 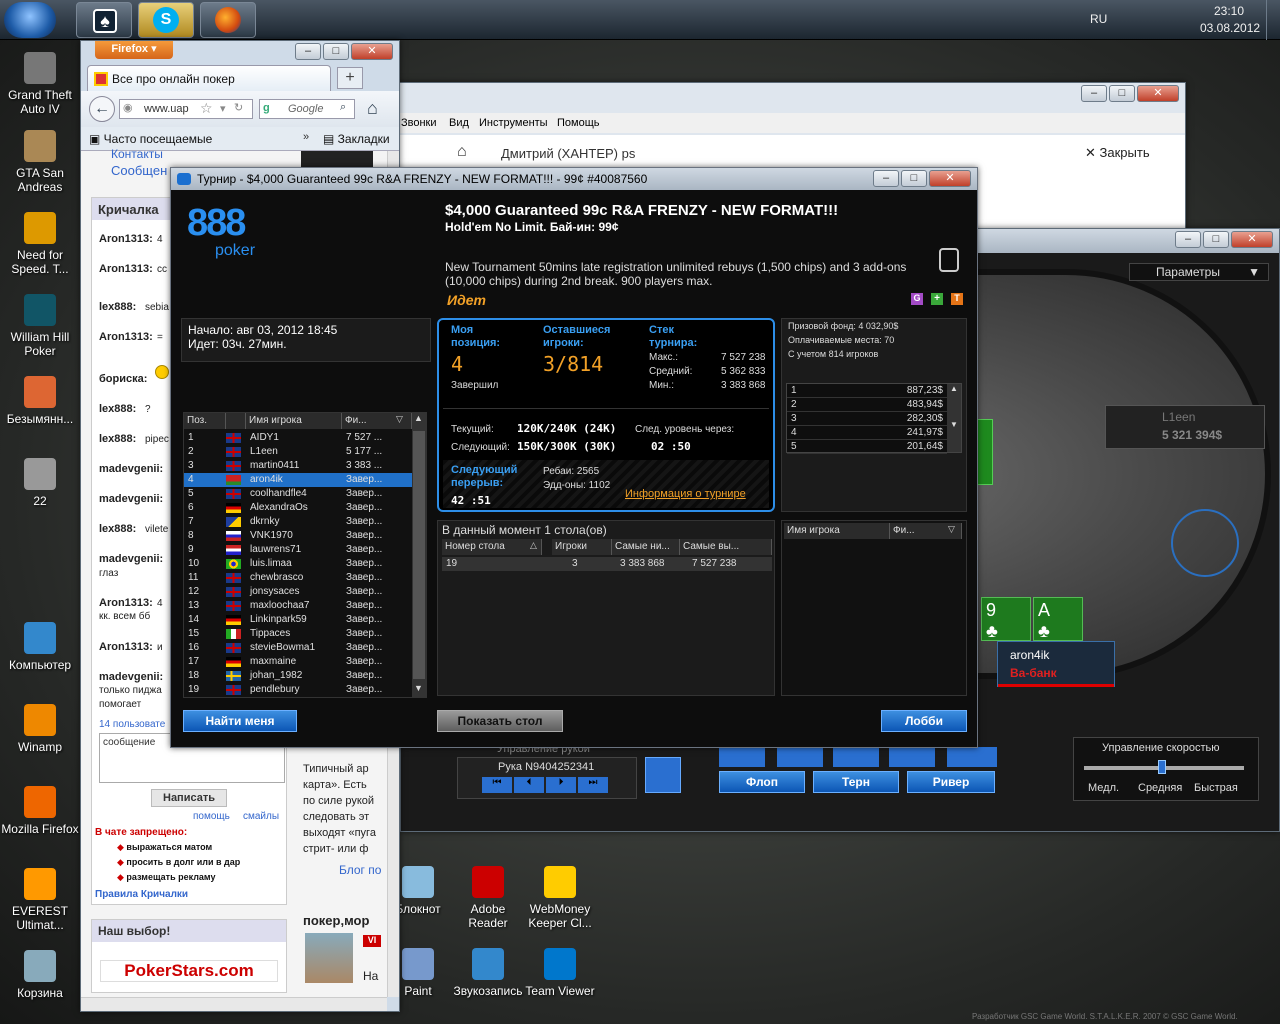 I want to click on t-col-no: Номер стола, so click(x=492, y=547).